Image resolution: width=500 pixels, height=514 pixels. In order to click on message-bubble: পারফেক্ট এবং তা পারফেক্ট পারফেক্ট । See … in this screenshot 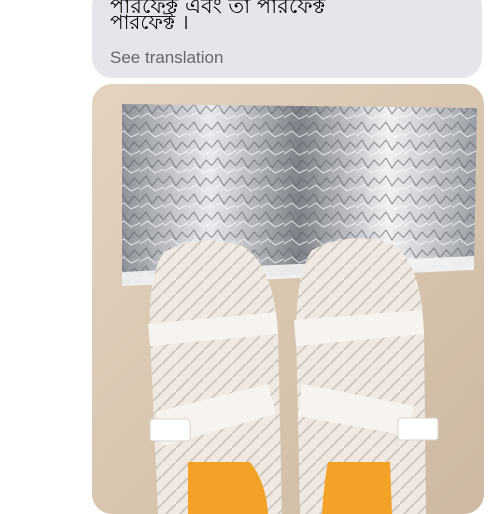, I will do `click(287, 39)`.